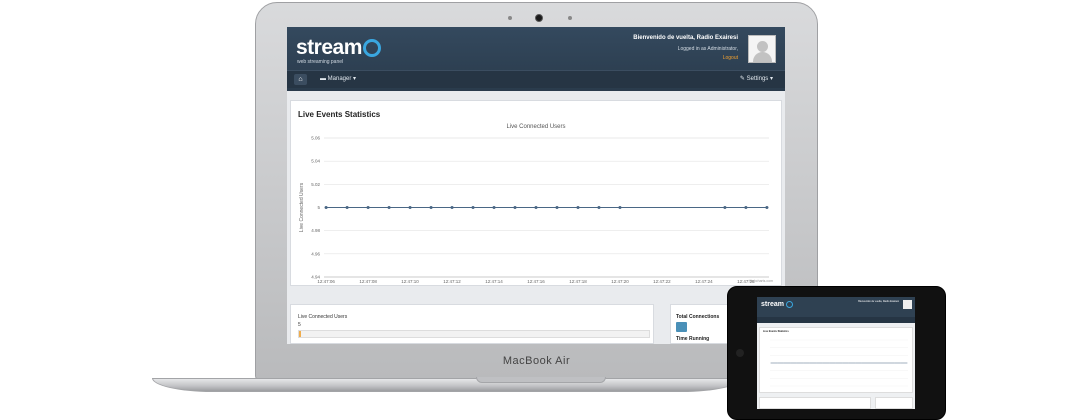 The width and height of the screenshot is (1080, 420). Describe the element at coordinates (447, 385) in the screenshot. I see `laptop-base` at that location.